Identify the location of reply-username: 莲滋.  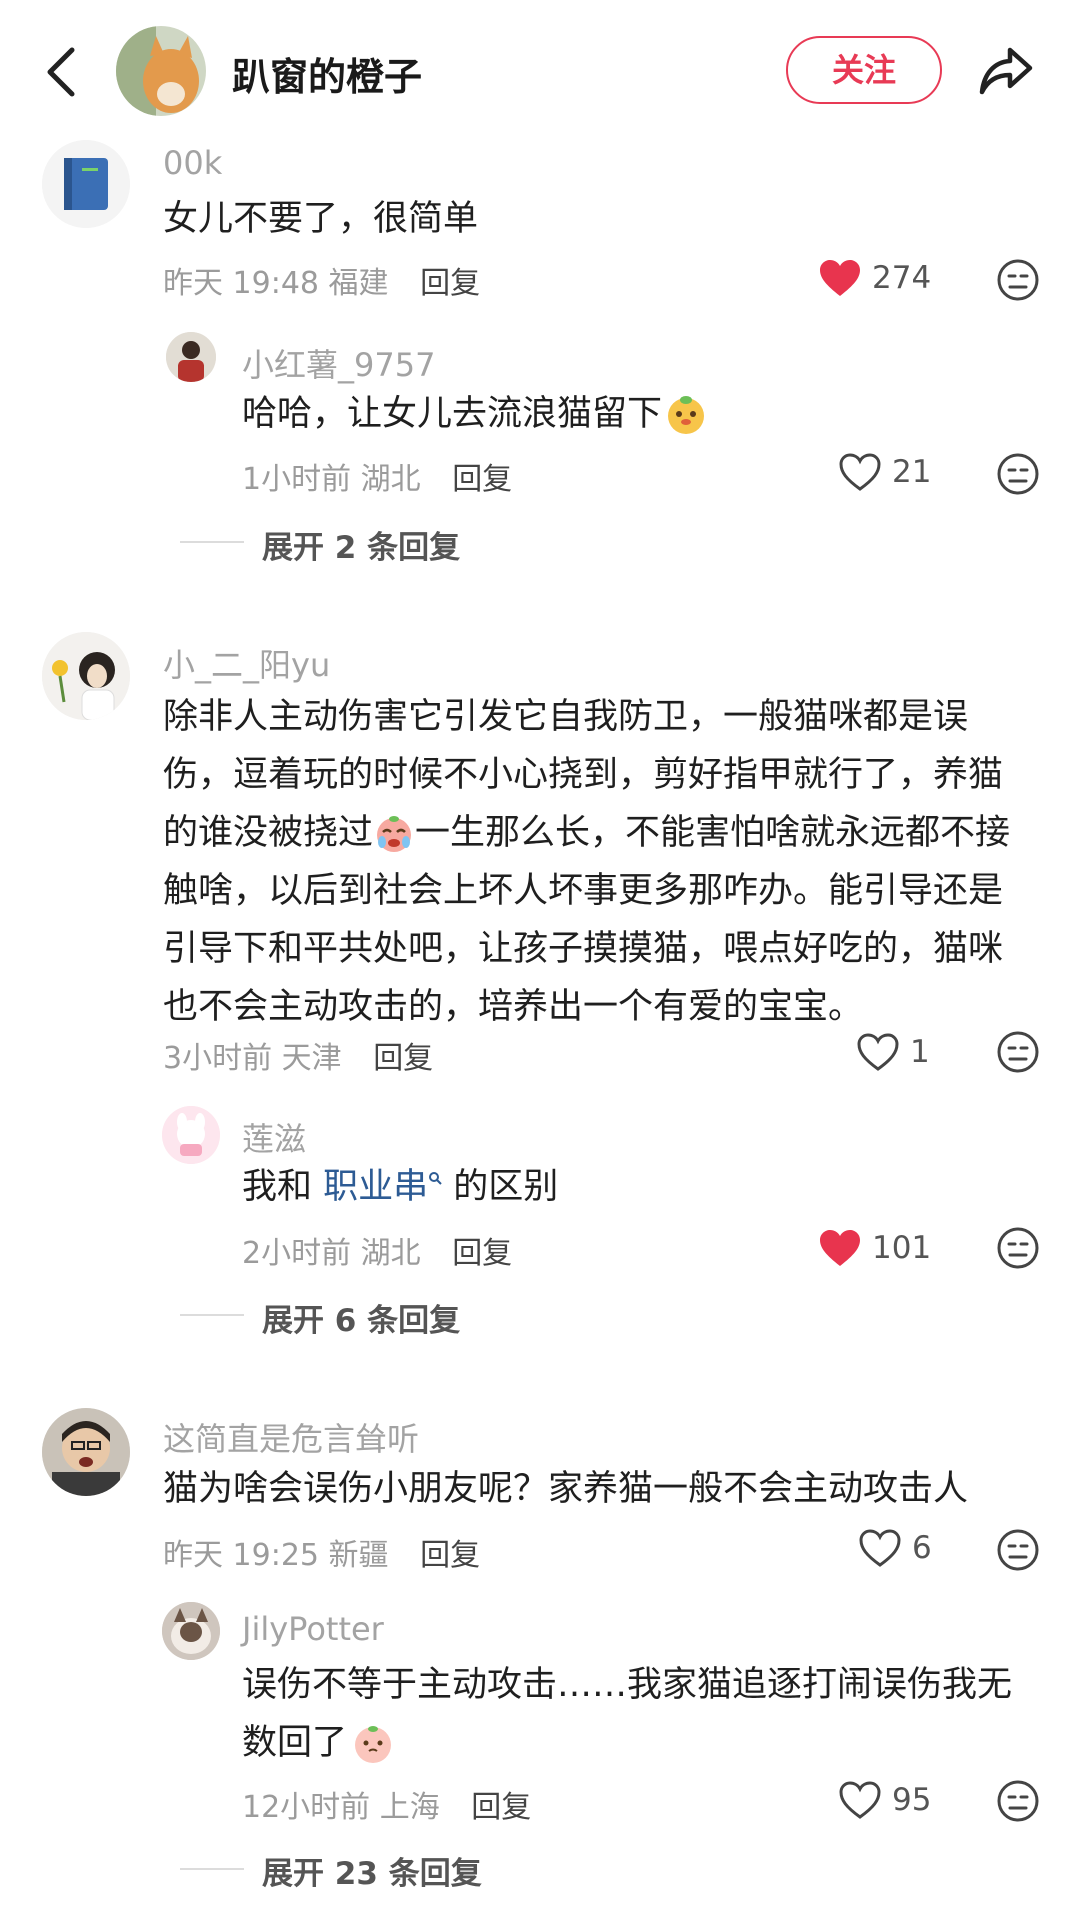
(274, 1137).